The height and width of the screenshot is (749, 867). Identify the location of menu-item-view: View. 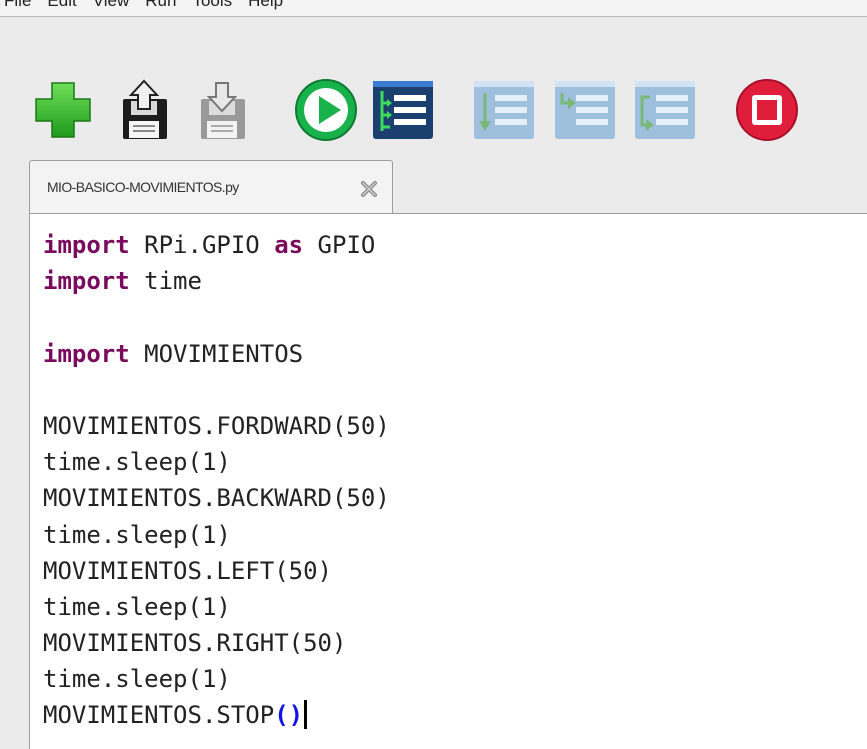
(111, 5).